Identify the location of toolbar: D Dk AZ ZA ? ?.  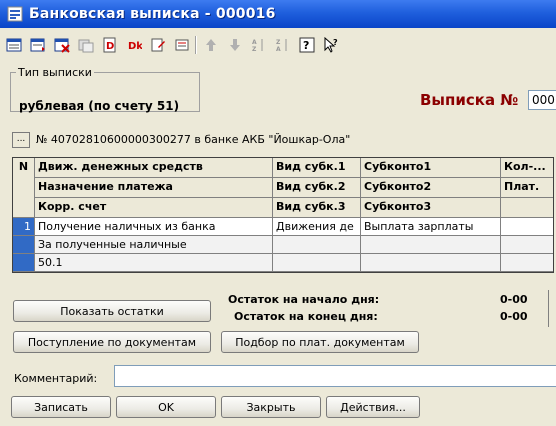
(278, 45).